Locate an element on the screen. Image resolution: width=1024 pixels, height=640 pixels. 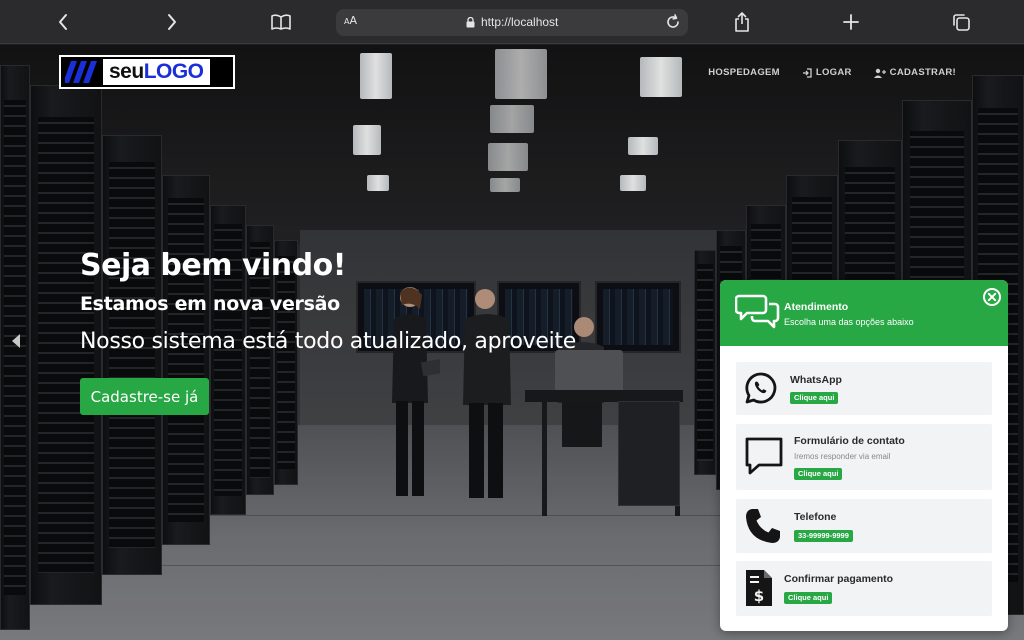
close-icon is located at coordinates (992, 299).